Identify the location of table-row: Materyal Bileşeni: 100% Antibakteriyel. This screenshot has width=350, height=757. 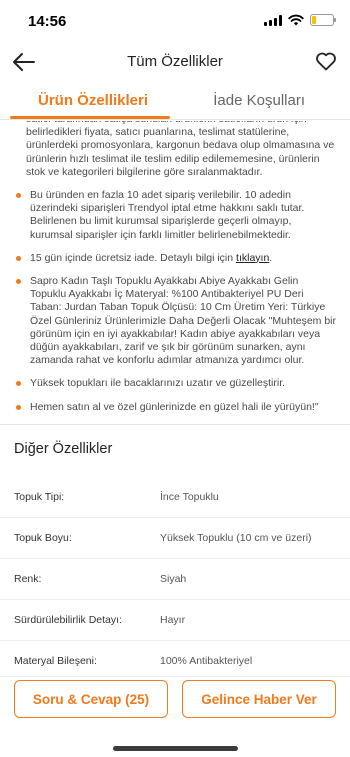
(175, 658).